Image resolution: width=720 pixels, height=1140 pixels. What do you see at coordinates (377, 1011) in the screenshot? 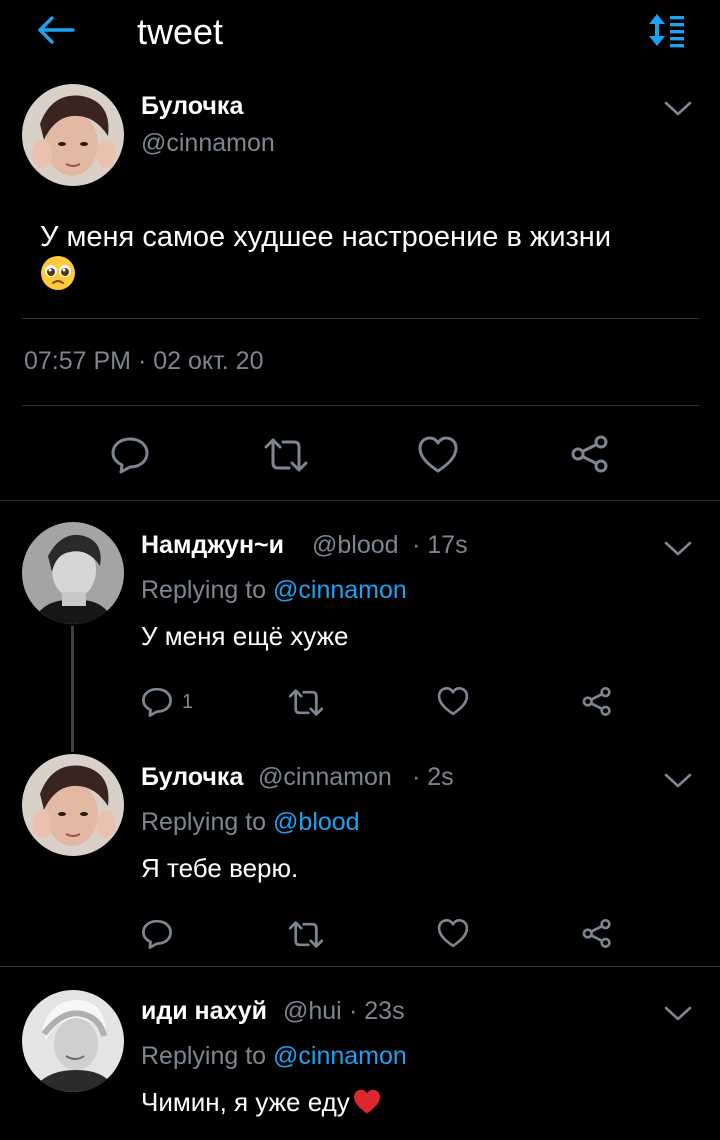
I see `reply-time: · 23s` at bounding box center [377, 1011].